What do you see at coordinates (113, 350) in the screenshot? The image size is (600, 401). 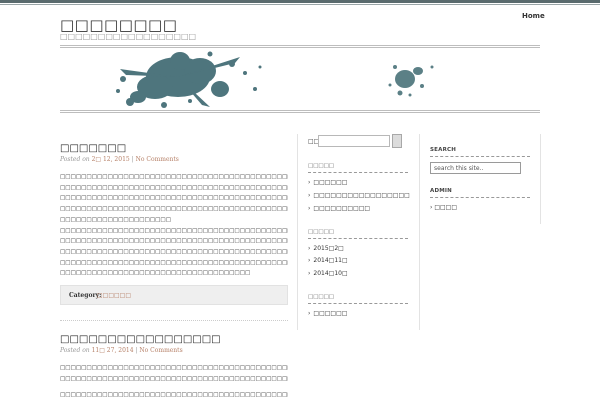 I see `post-date: 11□ 27, 2014` at bounding box center [113, 350].